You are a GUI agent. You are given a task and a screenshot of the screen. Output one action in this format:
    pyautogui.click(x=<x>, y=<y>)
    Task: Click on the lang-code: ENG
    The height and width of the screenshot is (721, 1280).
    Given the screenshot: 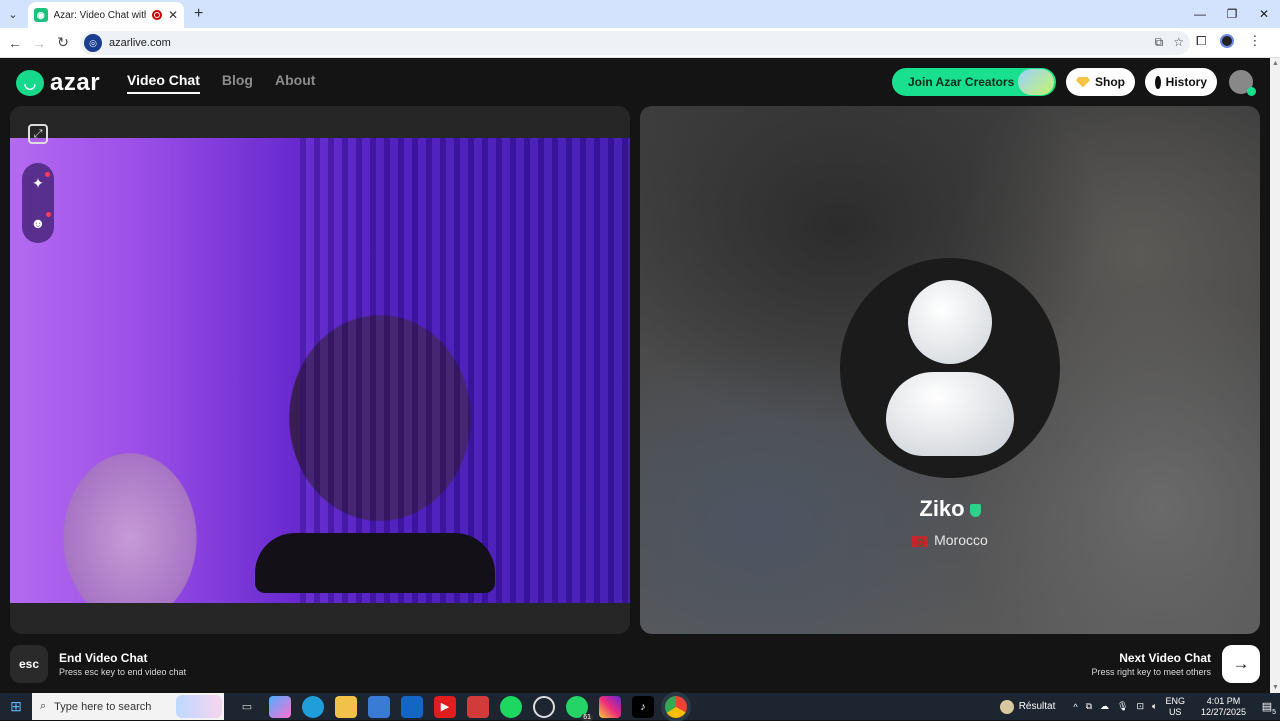 What is the action you would take?
    pyautogui.click(x=1175, y=700)
    